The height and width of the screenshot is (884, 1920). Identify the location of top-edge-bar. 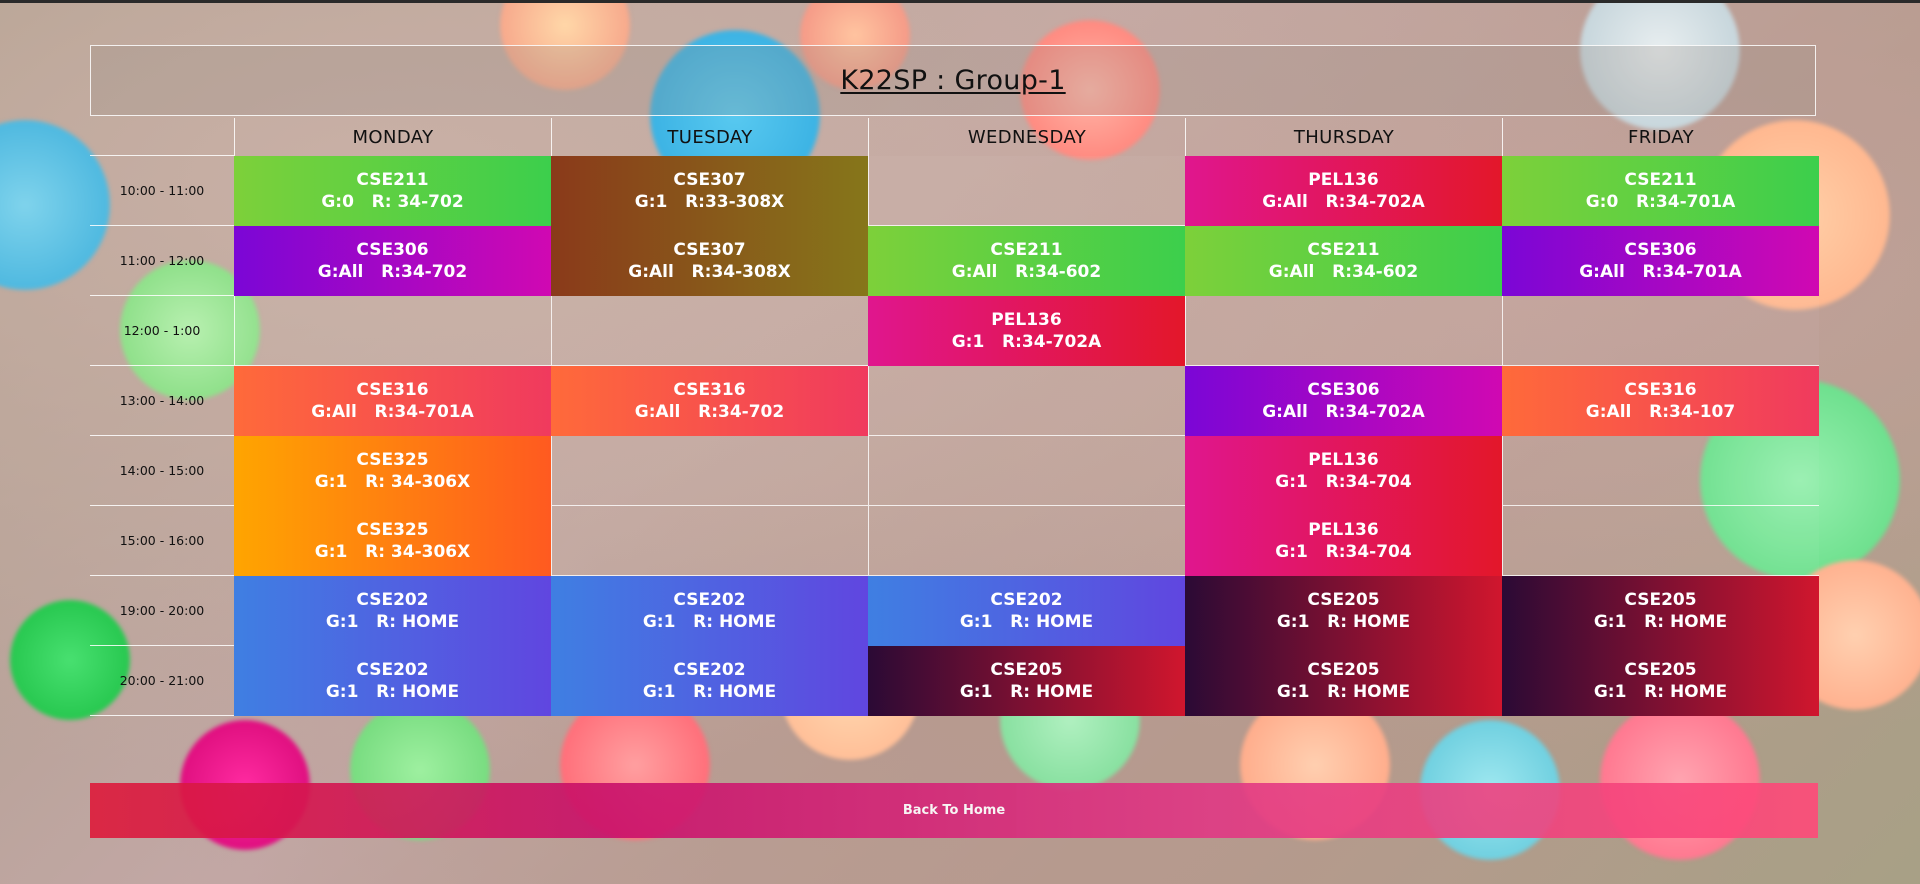
(960, 1).